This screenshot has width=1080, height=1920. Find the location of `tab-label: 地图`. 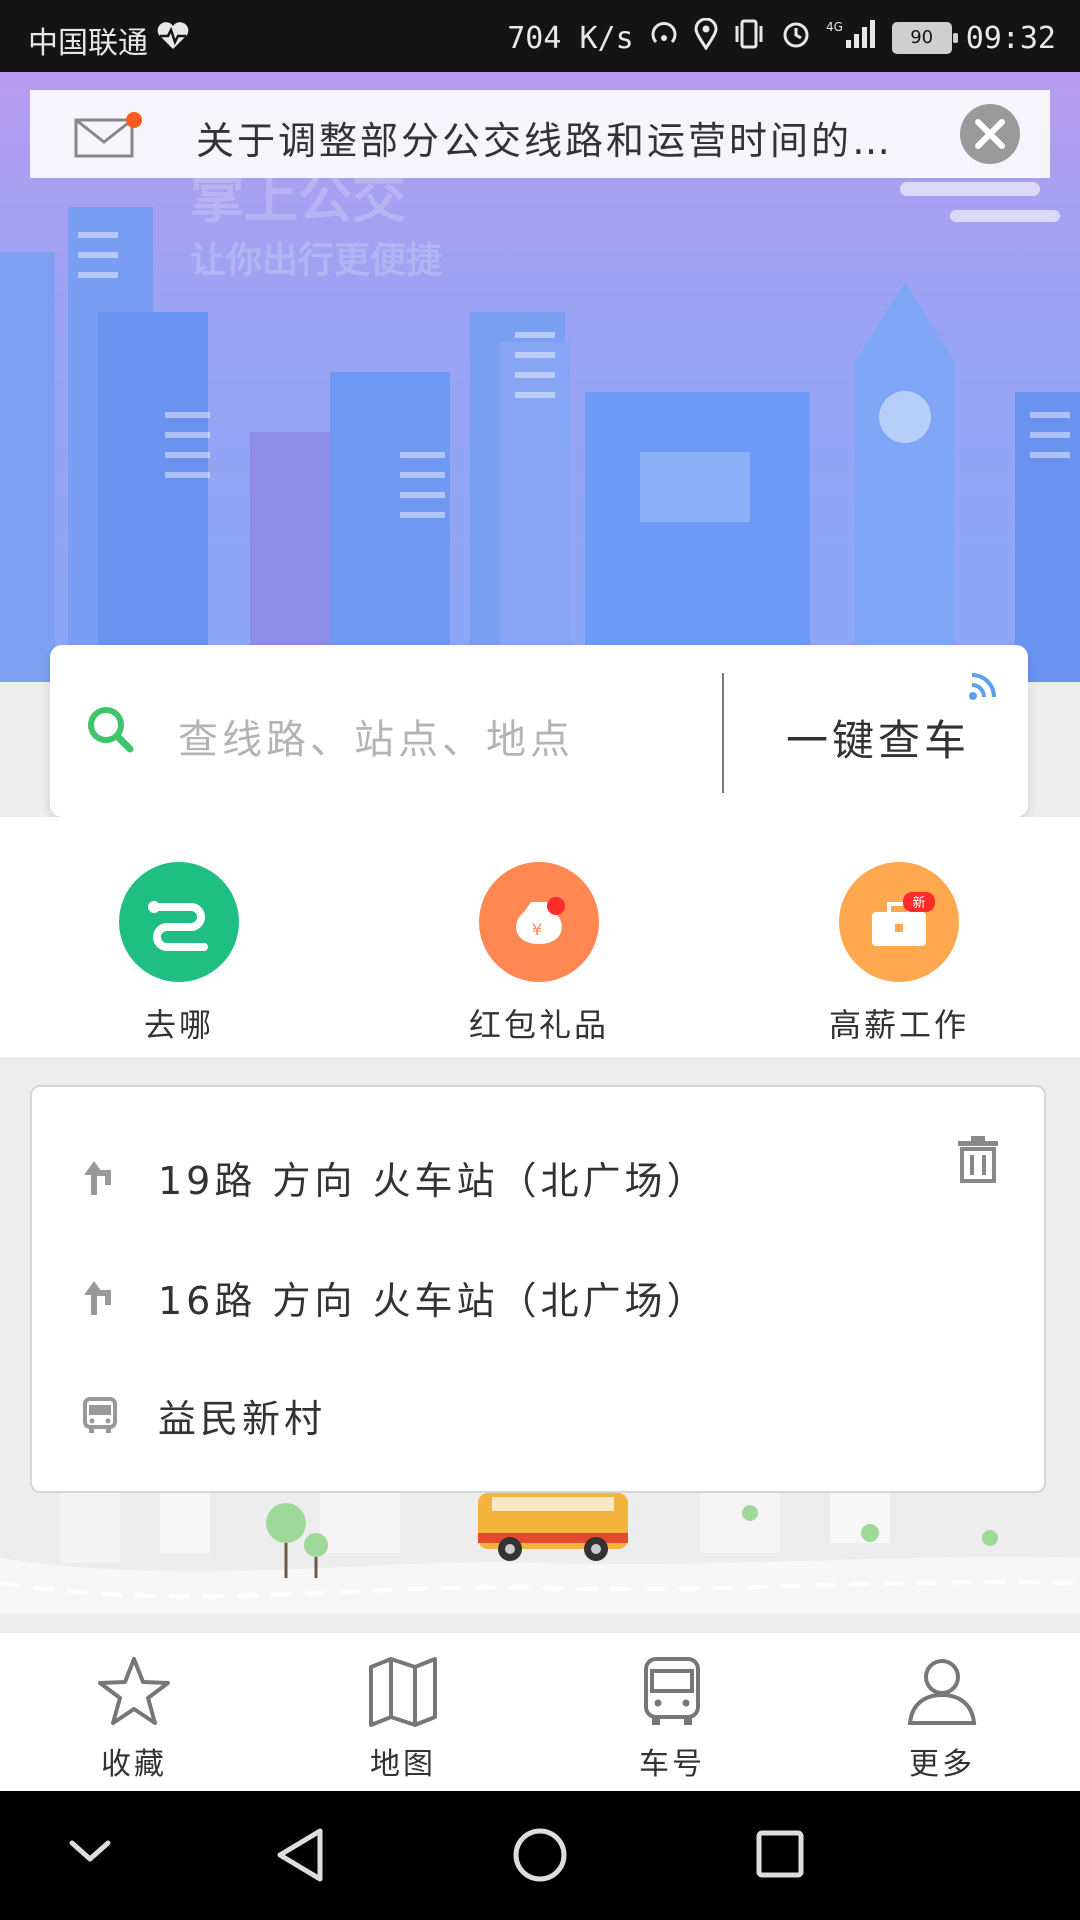

tab-label: 地图 is located at coordinates (403, 1764).